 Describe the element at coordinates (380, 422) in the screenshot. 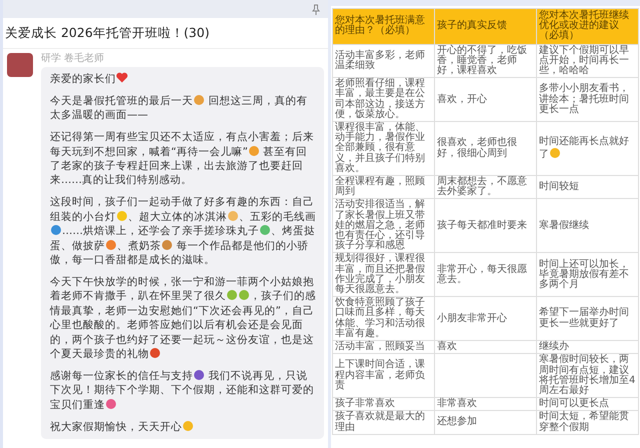

I see `table-cell: 孩子喜欢就是最大的理由` at that location.